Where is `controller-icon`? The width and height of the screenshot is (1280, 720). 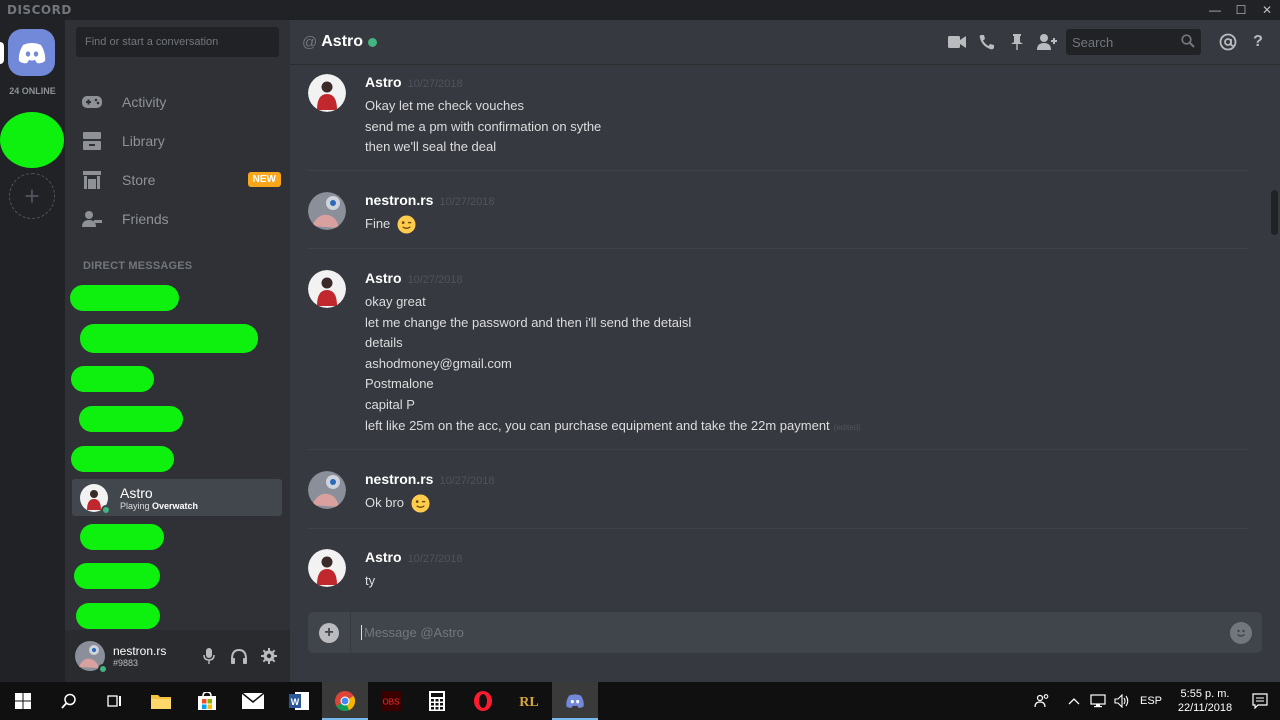
controller-icon is located at coordinates (92, 102).